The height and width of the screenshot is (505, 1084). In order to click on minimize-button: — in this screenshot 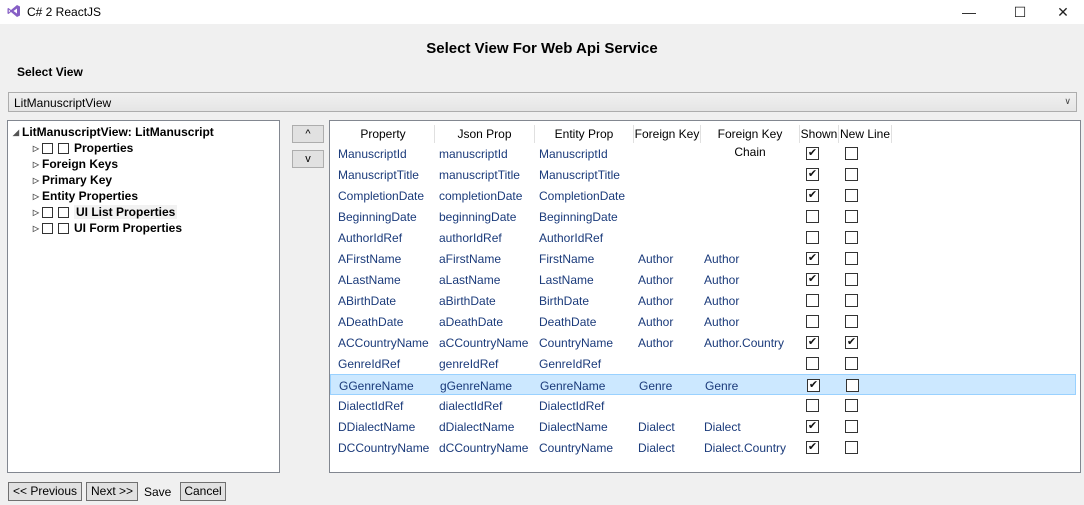, I will do `click(969, 12)`.